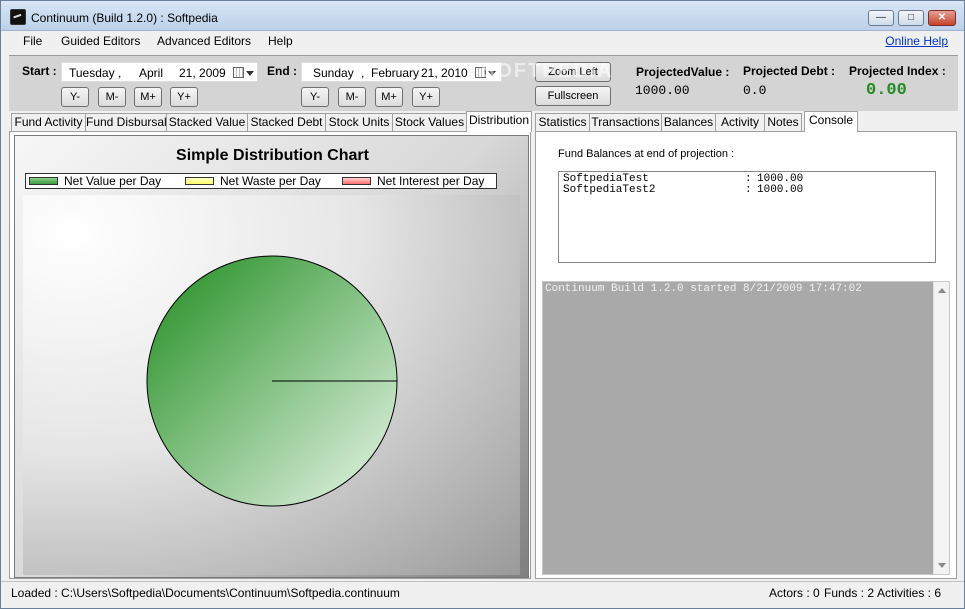 This screenshot has height=609, width=965. What do you see at coordinates (755, 90) in the screenshot?
I see `projected-debt: 0.0` at bounding box center [755, 90].